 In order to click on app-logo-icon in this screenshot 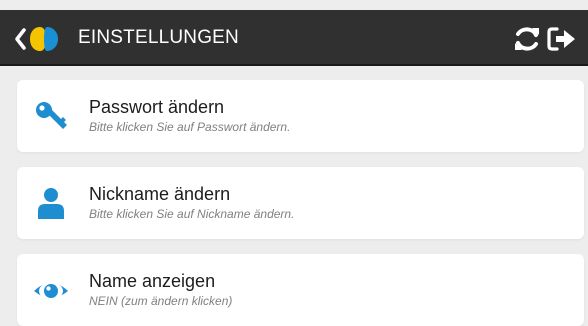, I will do `click(44, 39)`.